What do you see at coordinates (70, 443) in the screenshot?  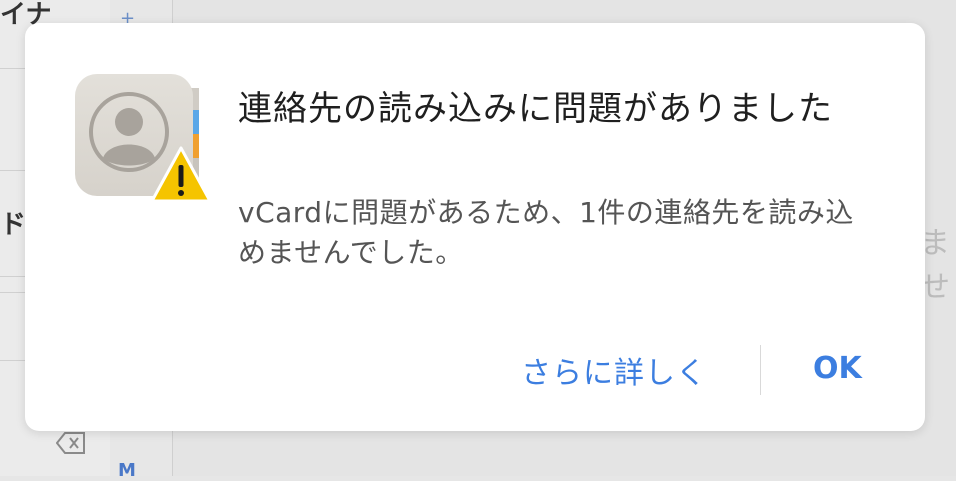 I see `delete-key-icon` at bounding box center [70, 443].